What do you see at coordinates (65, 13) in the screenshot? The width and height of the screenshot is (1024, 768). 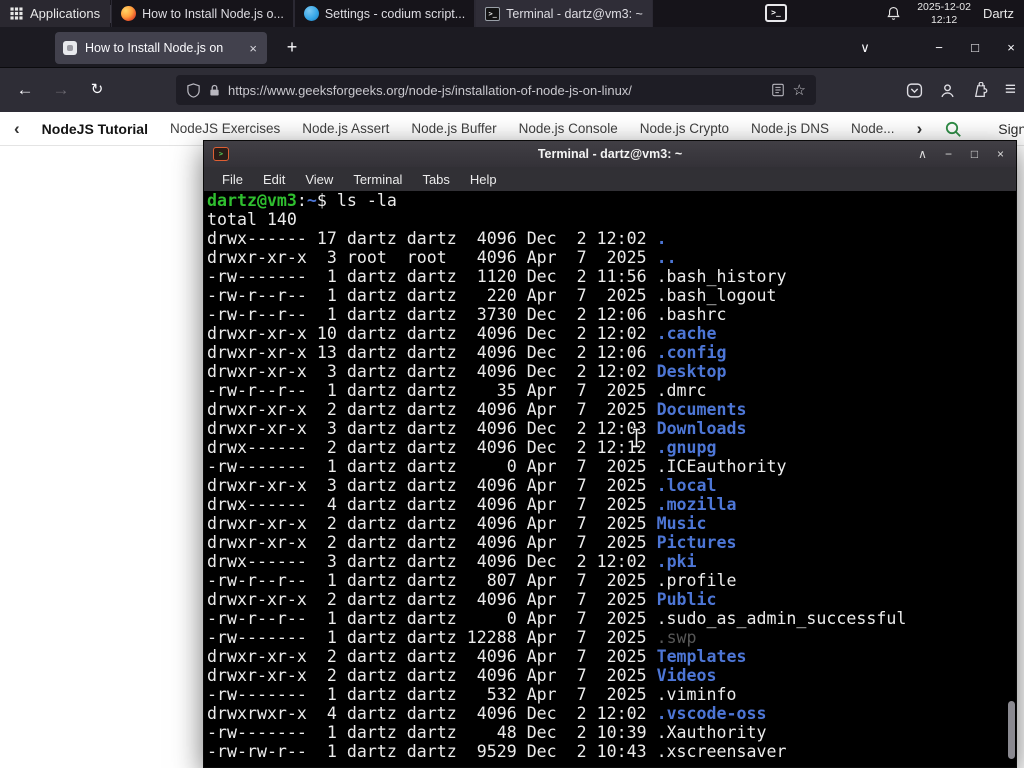 I see `applications-label: Applications` at bounding box center [65, 13].